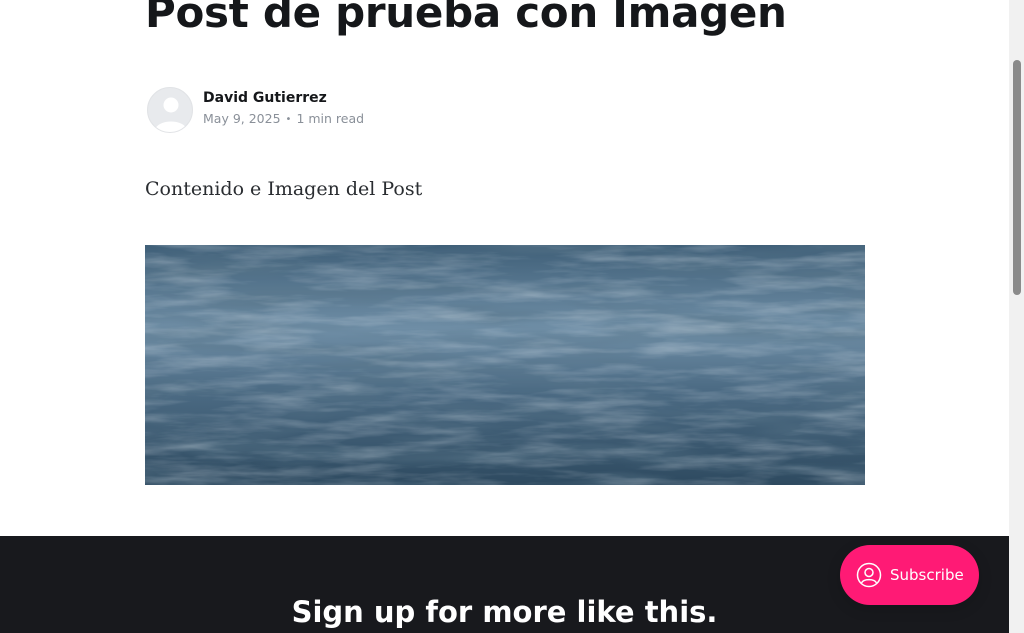 The height and width of the screenshot is (633, 1024). I want to click on page-scrollbar, so click(1016, 316).